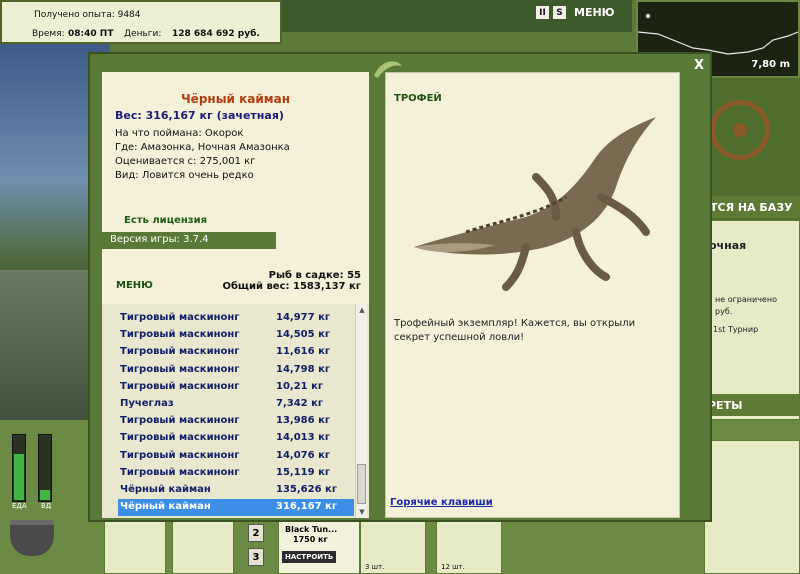  Describe the element at coordinates (319, 547) in the screenshot. I see `rod-slot: Black Tun... 1750 кг НАСТРОИТЬ` at that location.